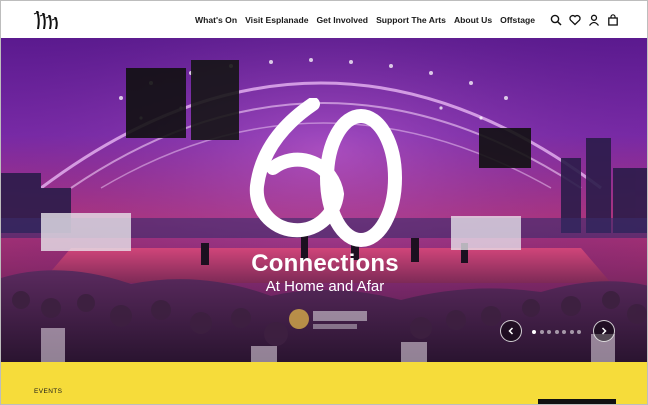  I want to click on heart-icon, so click(574, 19).